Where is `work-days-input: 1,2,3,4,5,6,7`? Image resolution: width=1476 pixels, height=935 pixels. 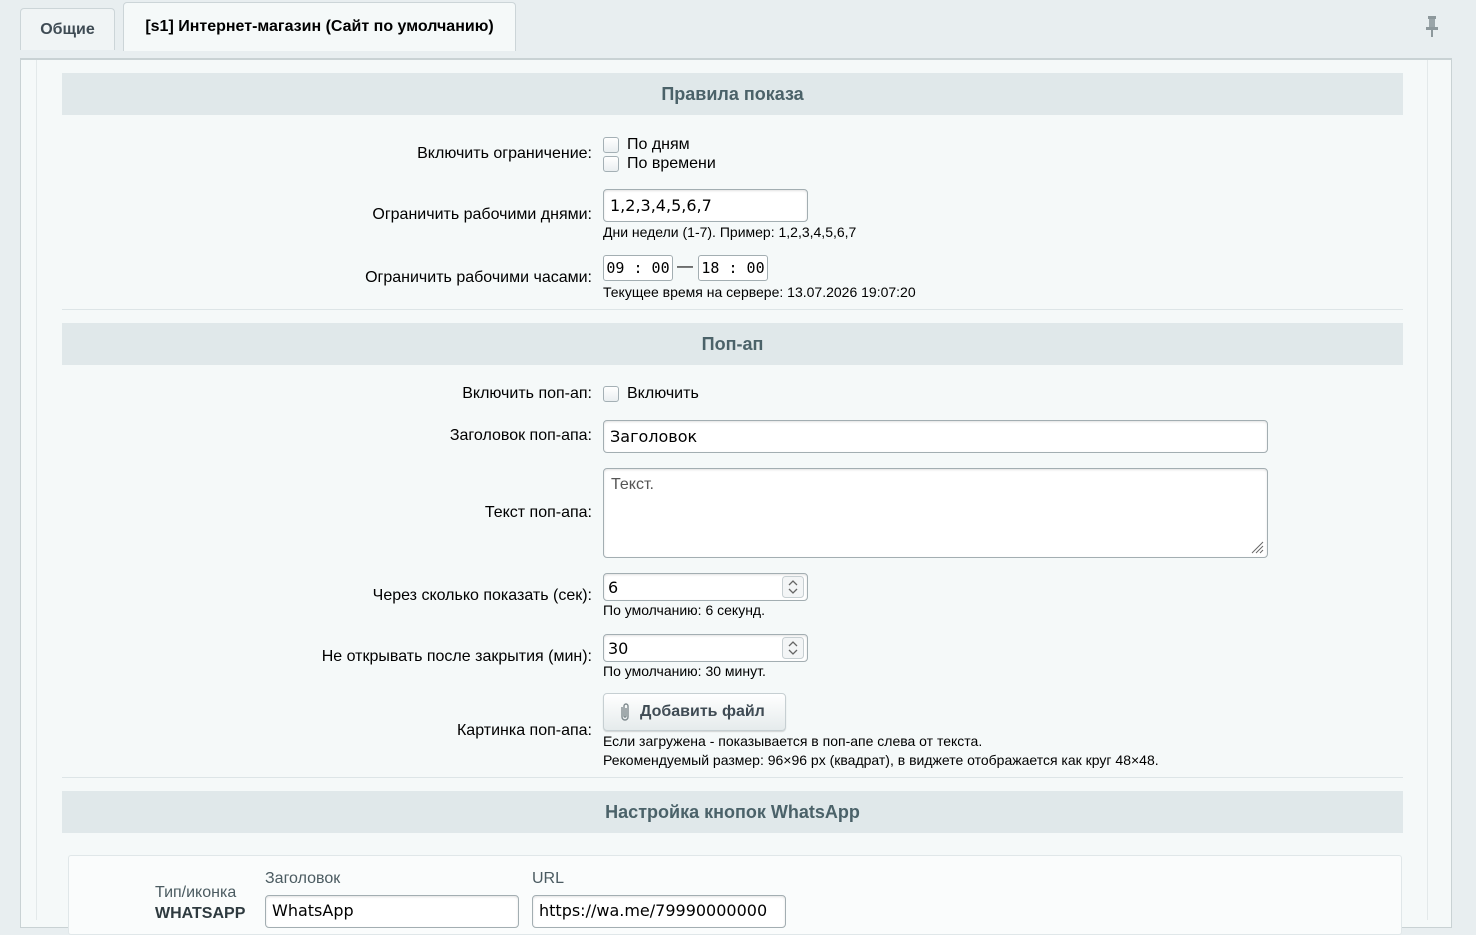 work-days-input: 1,2,3,4,5,6,7 is located at coordinates (705, 205).